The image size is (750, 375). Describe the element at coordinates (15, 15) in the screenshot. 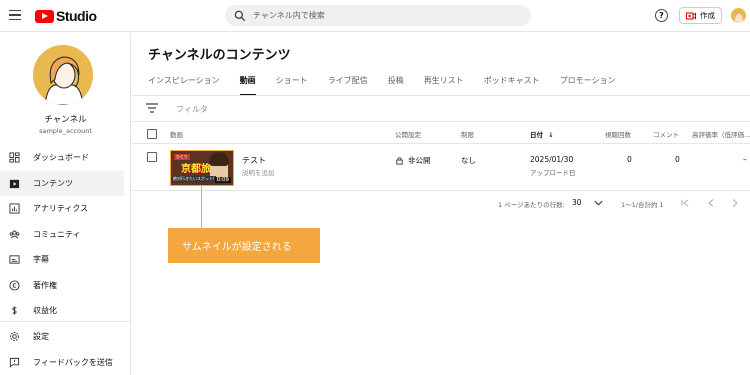

I see `hamburger-menu-icon` at that location.